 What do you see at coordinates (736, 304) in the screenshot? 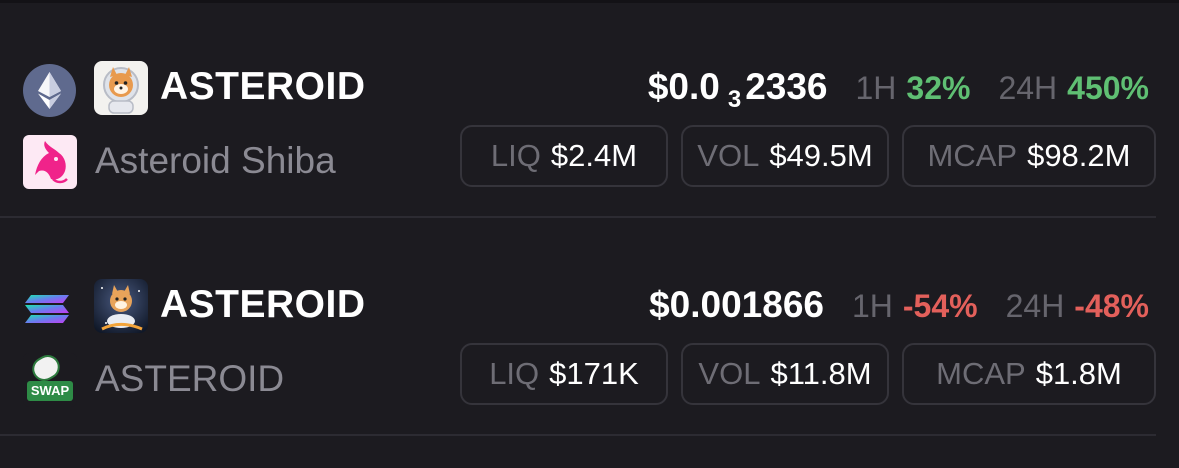
I see `token-price: $0.001866` at bounding box center [736, 304].